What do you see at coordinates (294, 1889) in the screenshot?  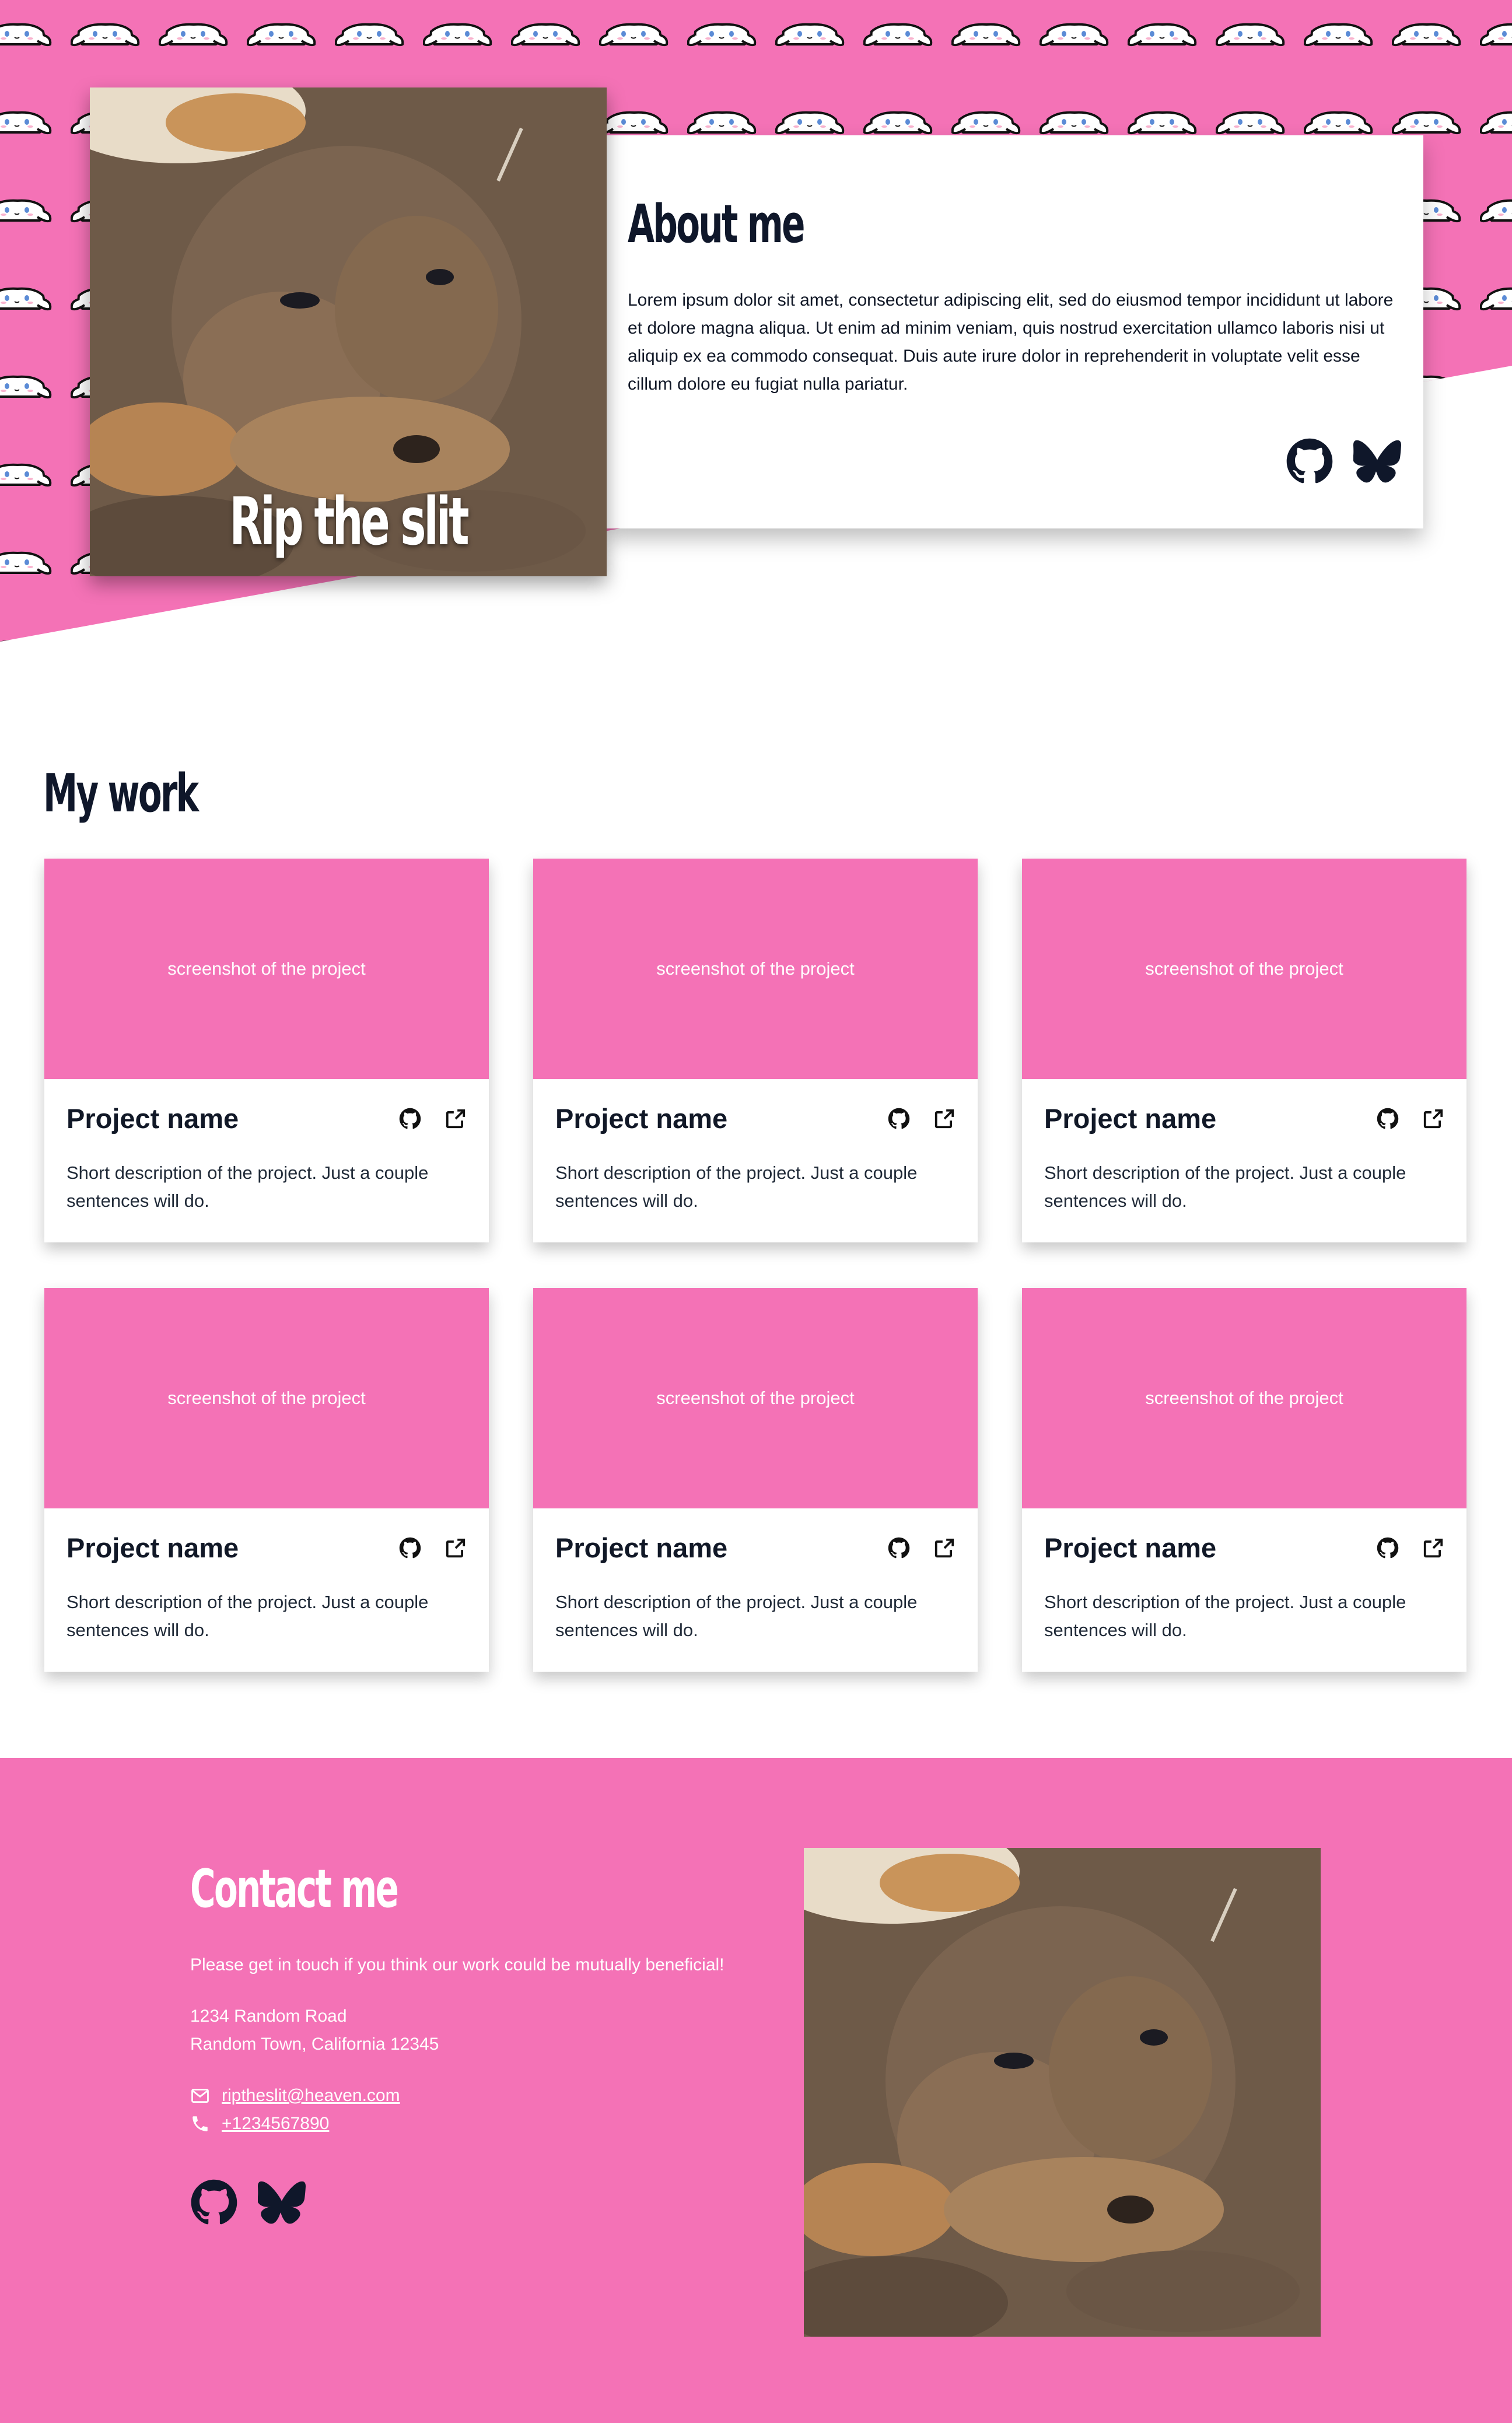 I see `contact-title: Contact me` at bounding box center [294, 1889].